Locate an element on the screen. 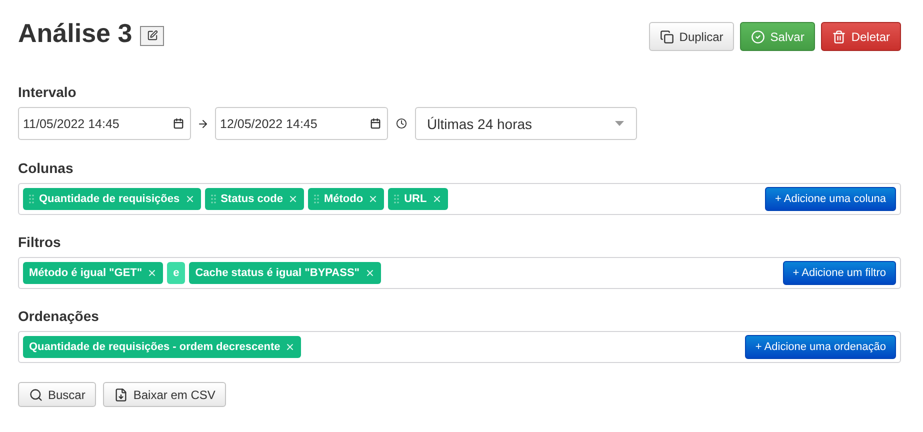  edit-icon is located at coordinates (152, 35).